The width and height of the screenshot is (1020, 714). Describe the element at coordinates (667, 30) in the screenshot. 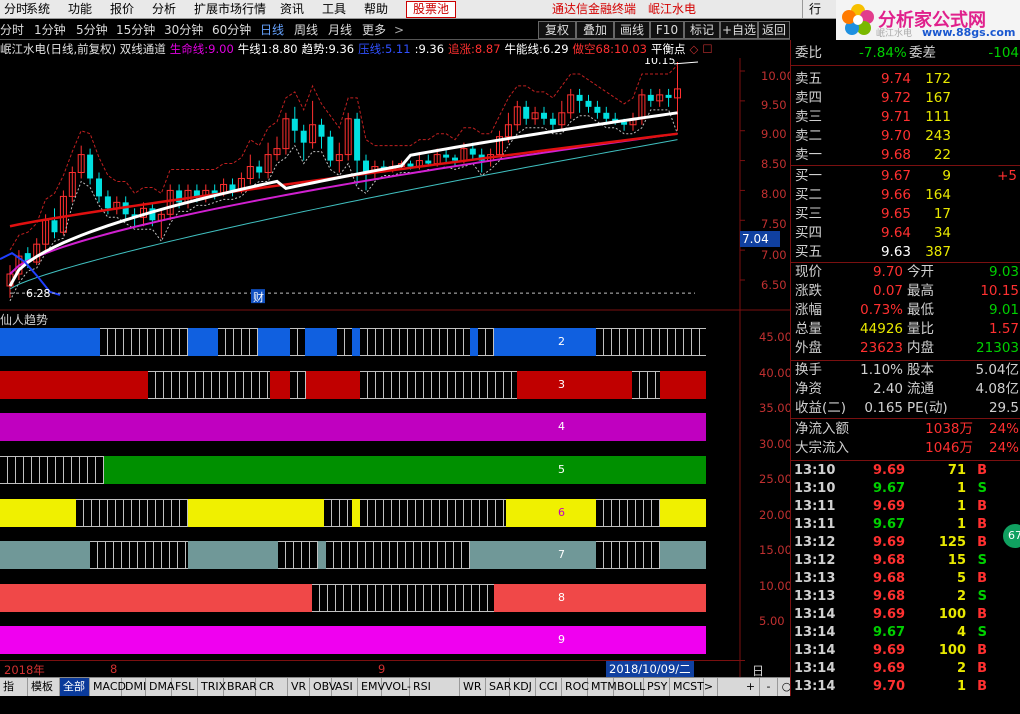

I see `f10-button: F10` at that location.